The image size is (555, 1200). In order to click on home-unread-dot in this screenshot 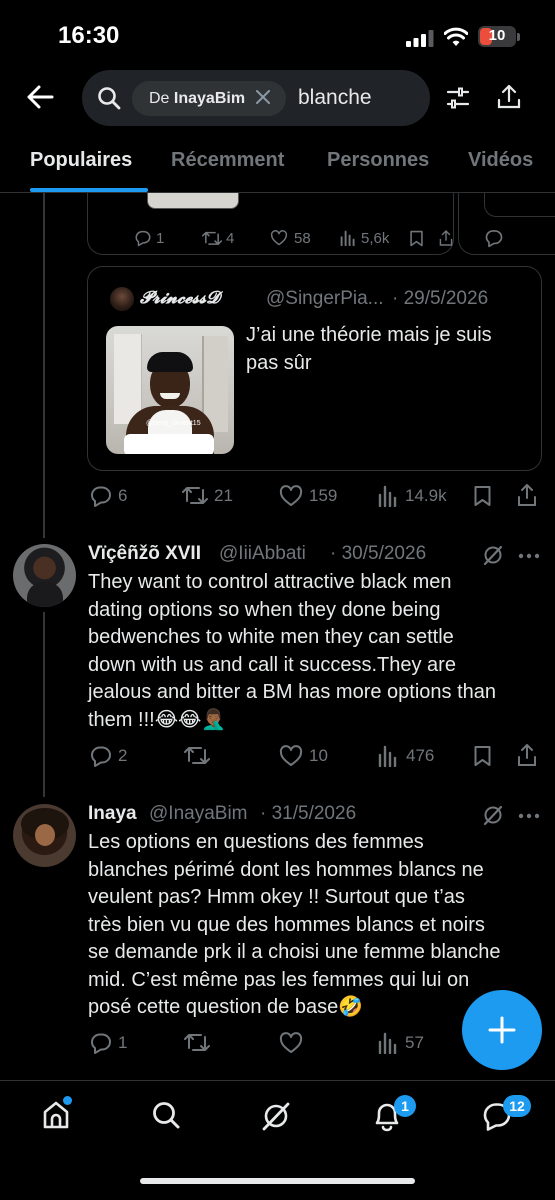, I will do `click(67, 1100)`.